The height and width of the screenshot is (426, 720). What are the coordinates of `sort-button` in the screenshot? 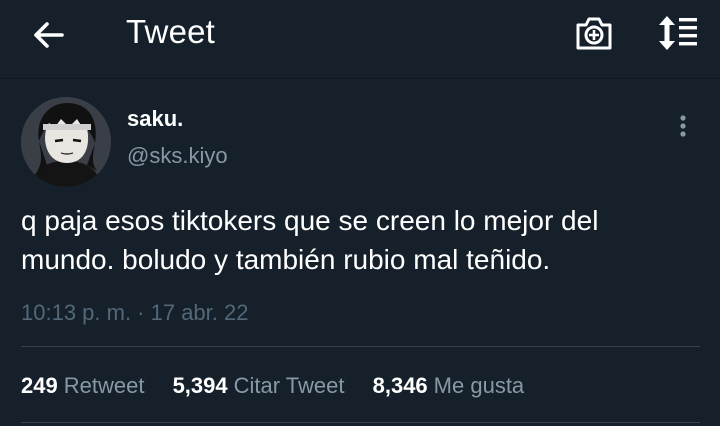 It's located at (677, 33).